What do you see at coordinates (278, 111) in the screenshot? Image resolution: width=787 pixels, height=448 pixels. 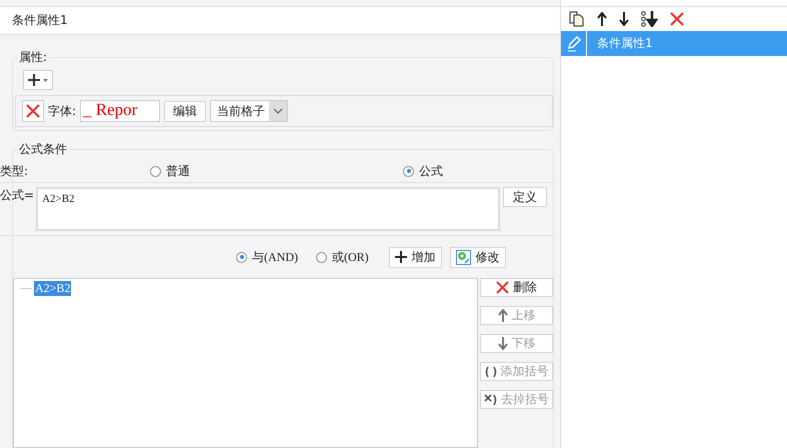 I see `caret-icon` at bounding box center [278, 111].